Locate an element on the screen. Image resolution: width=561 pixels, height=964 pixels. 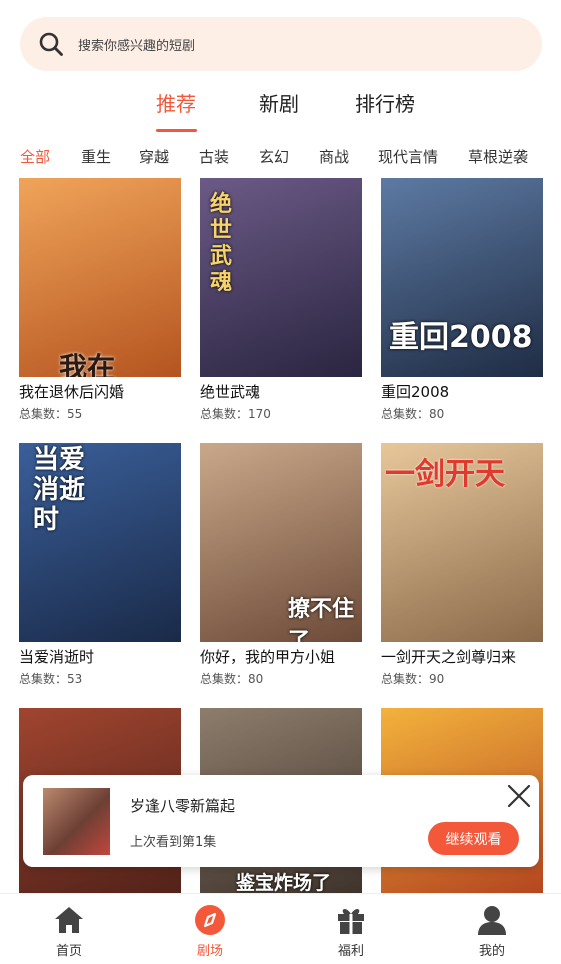
close-icon is located at coordinates (519, 796).